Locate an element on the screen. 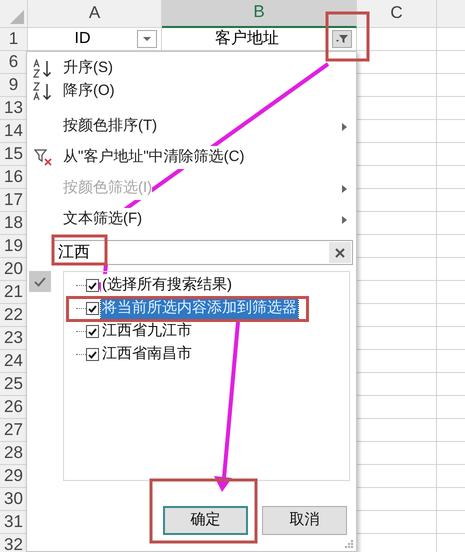 The height and width of the screenshot is (552, 465). row-header: 13 is located at coordinates (14, 108).